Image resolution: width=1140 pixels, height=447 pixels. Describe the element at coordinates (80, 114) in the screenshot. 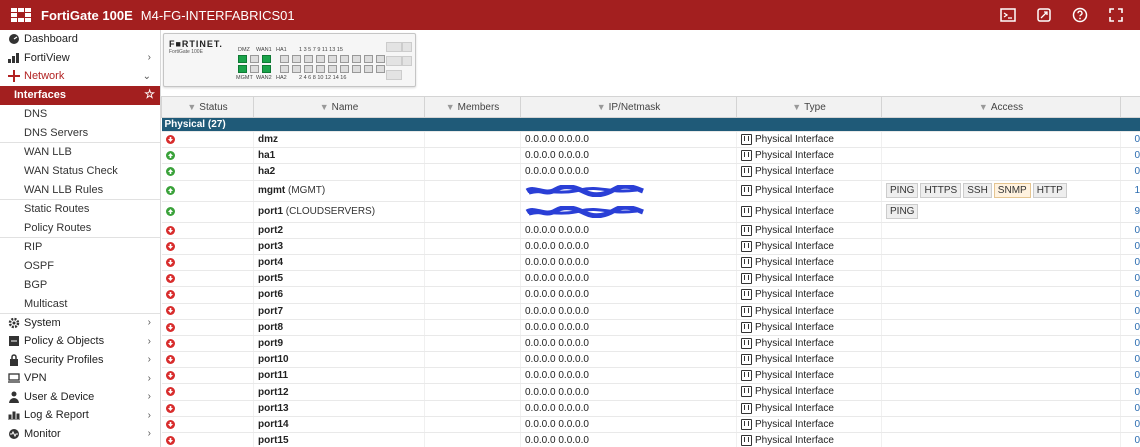

I see `sidebar-subitem-dns: DNS` at that location.